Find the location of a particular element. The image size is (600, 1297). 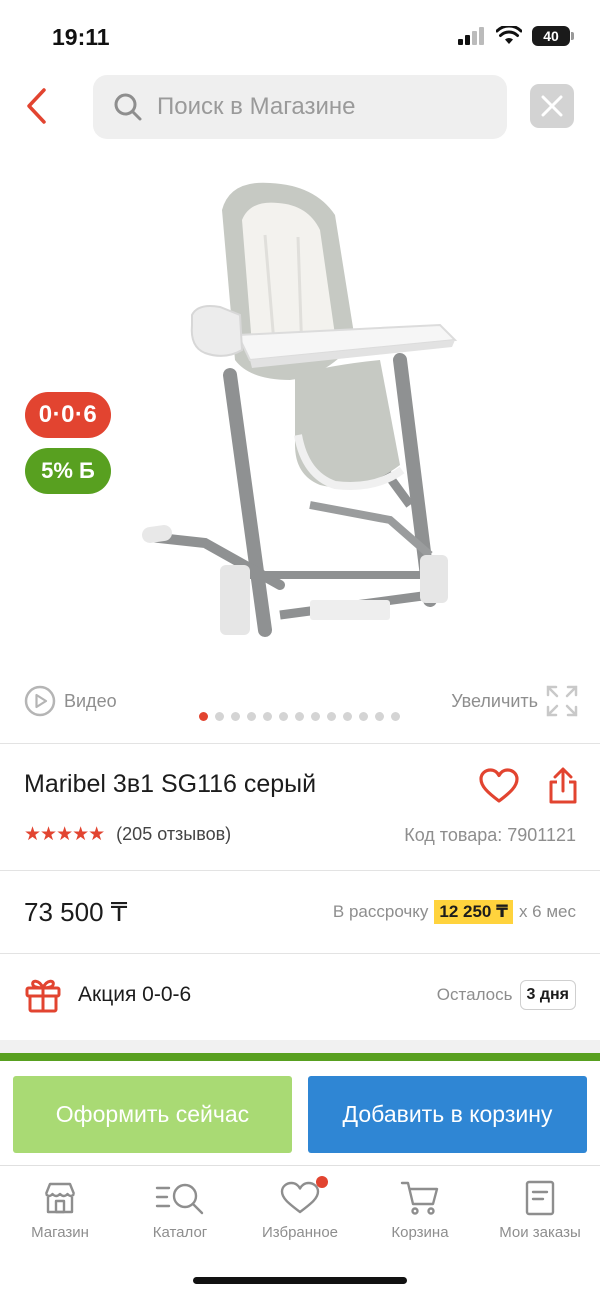

video-label: Видео is located at coordinates (90, 700).